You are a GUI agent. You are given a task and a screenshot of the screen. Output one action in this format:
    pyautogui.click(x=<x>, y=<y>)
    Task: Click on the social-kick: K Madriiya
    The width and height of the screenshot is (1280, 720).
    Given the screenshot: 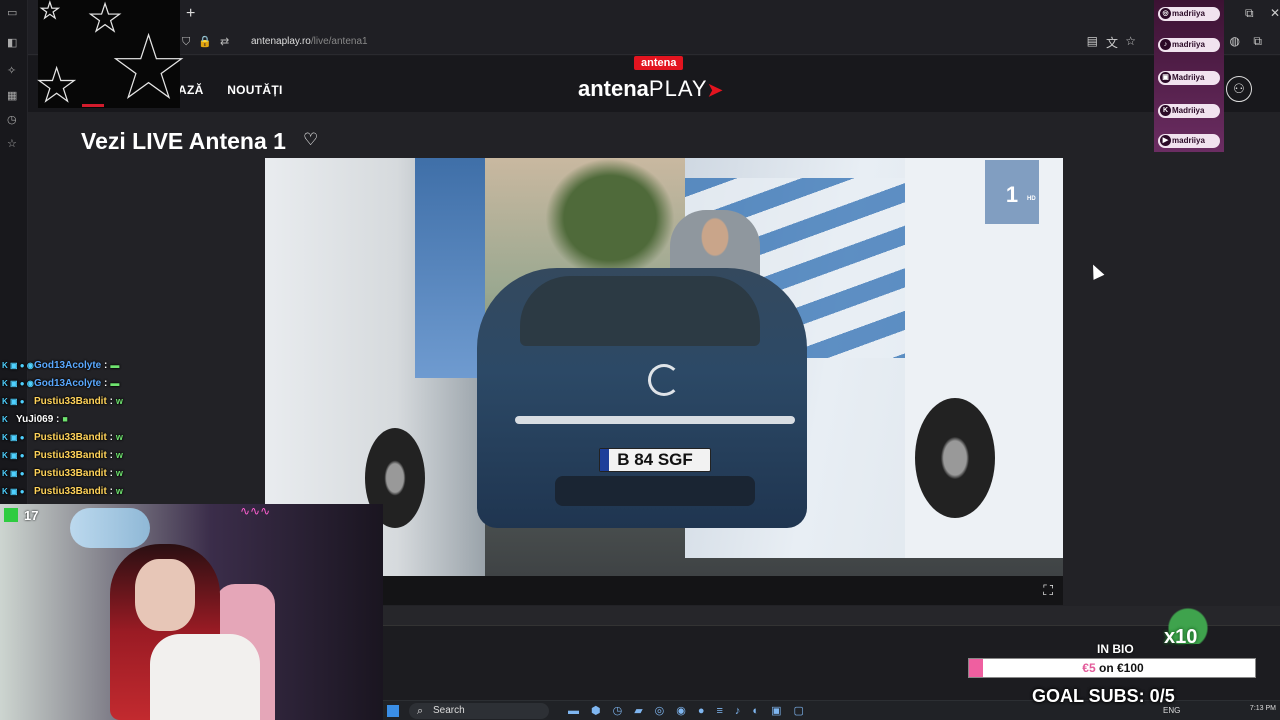 What is the action you would take?
    pyautogui.click(x=1189, y=111)
    